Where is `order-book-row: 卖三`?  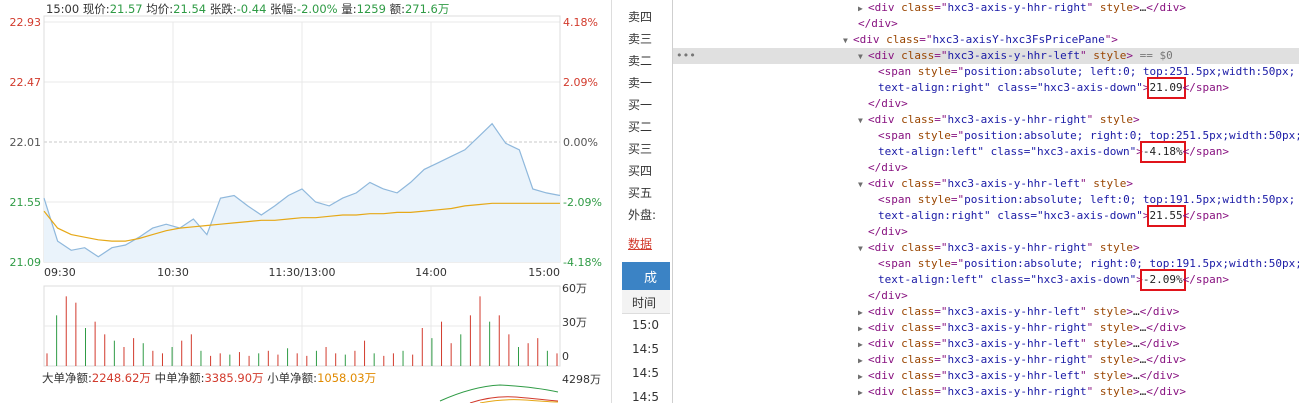 order-book-row: 卖三 is located at coordinates (640, 39).